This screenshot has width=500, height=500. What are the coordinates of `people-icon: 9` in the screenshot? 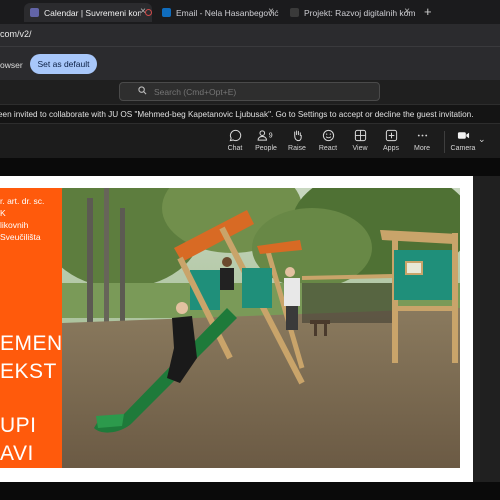 It's located at (265, 135).